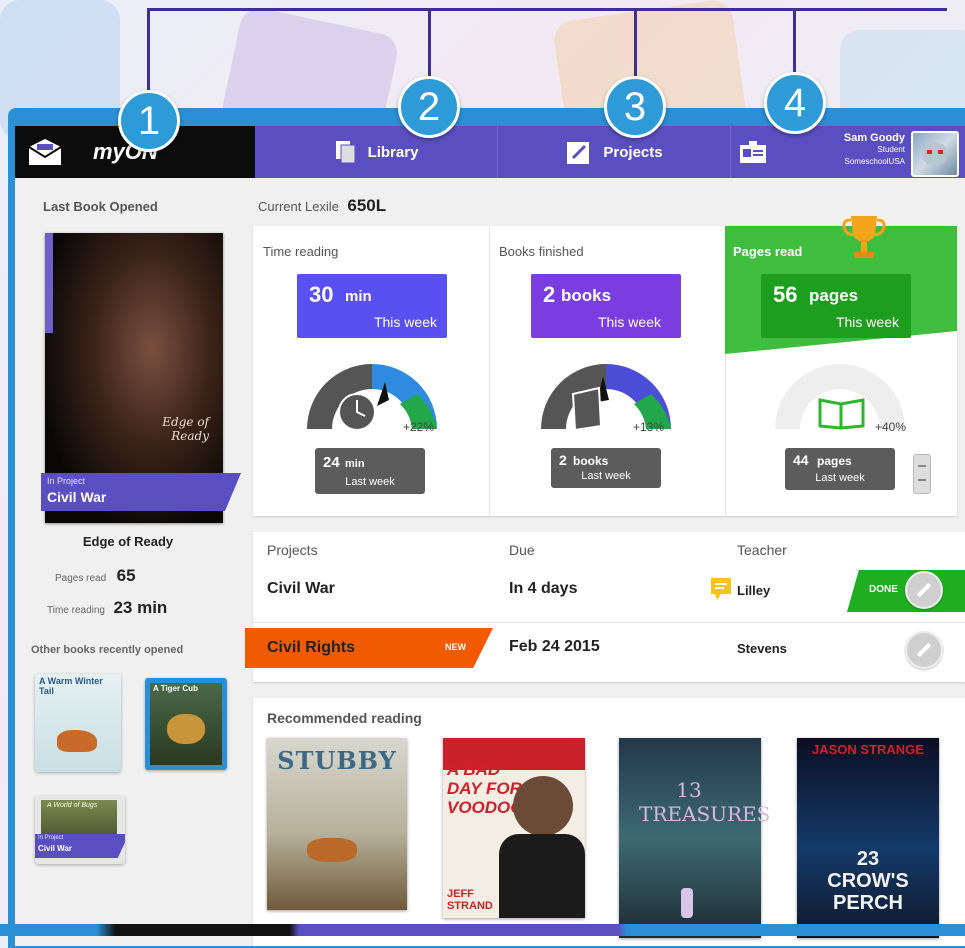  Describe the element at coordinates (72, 805) in the screenshot. I see `other-book-title: A World of Bugs` at that location.